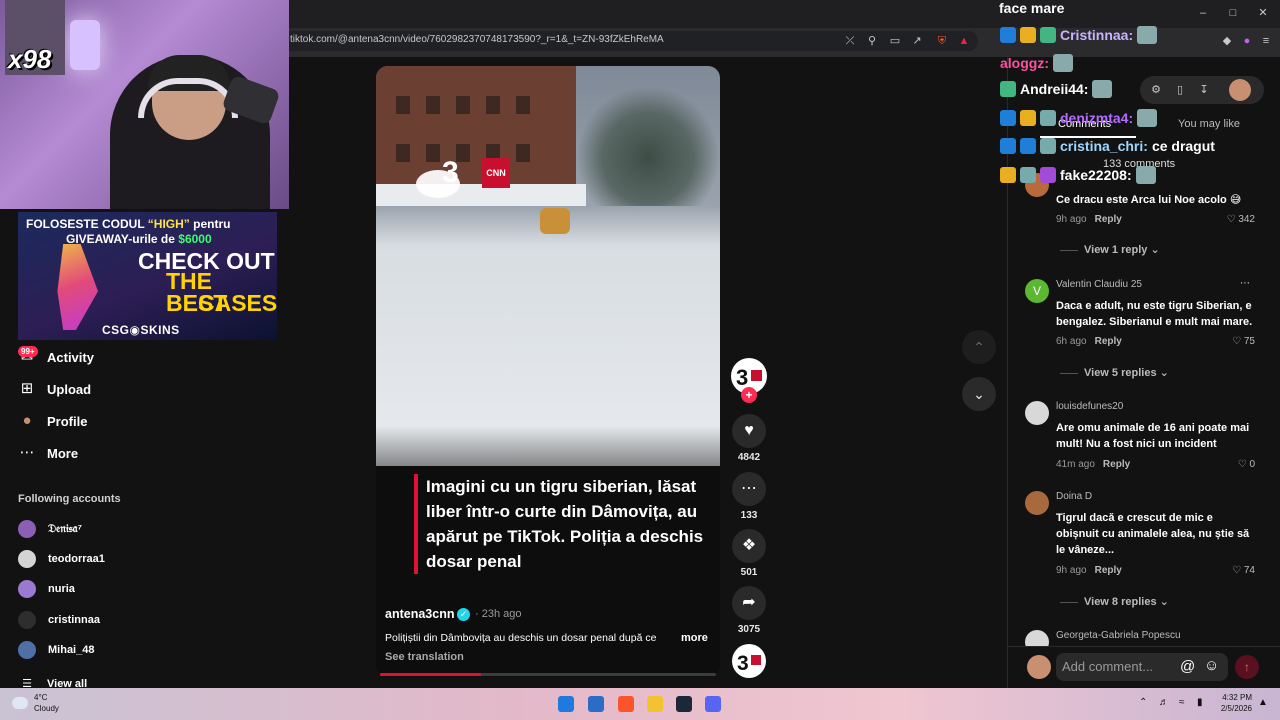 The width and height of the screenshot is (1280, 720). What do you see at coordinates (48, 453) in the screenshot?
I see `sidebar-item-more: ⋯ More` at bounding box center [48, 453].